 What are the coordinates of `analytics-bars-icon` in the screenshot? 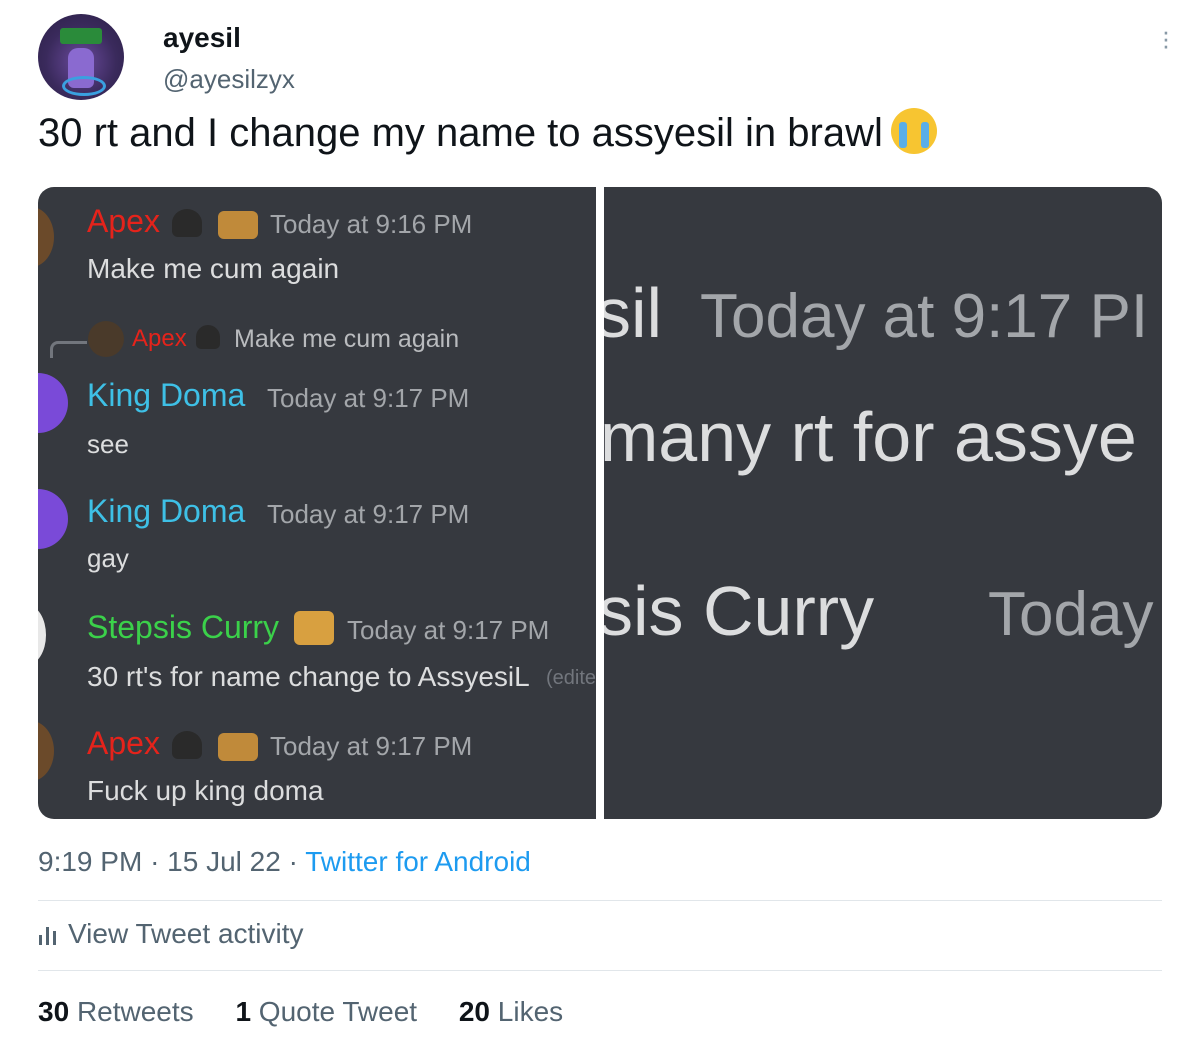 It's located at (48, 934).